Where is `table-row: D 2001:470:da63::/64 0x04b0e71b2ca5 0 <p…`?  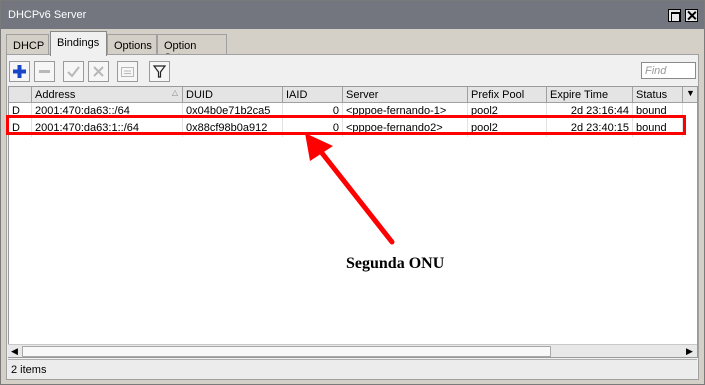
table-row: D 2001:470:da63::/64 0x04b0e71b2ca5 0 <p… is located at coordinates (353, 111).